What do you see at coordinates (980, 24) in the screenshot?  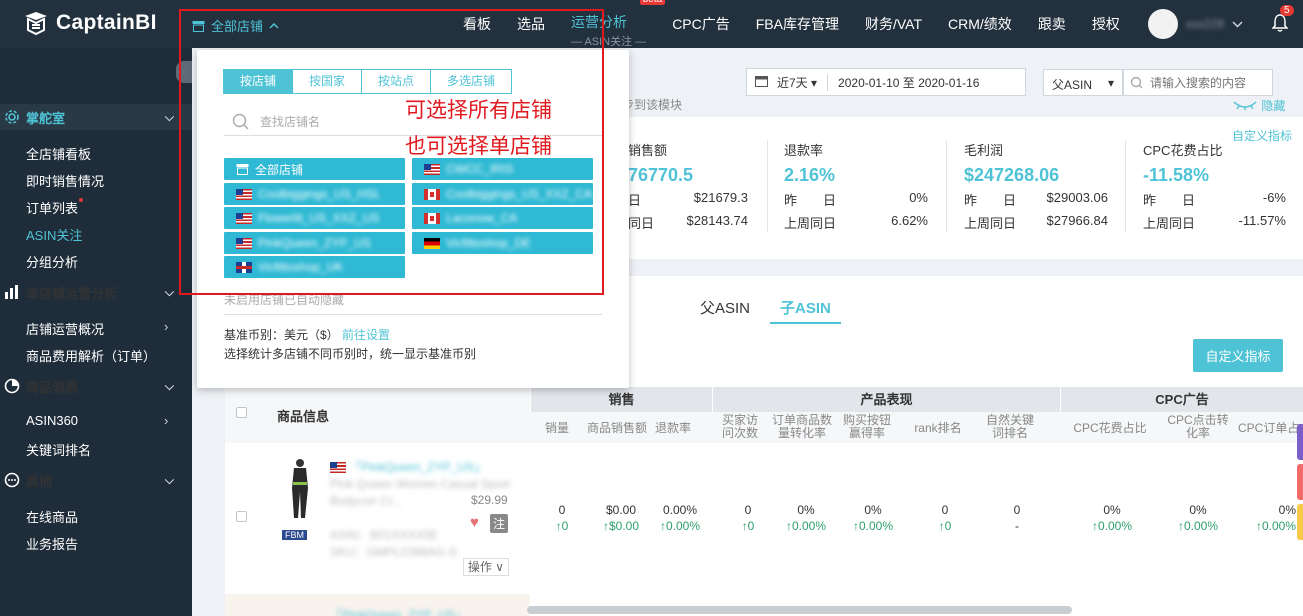 I see `nav-crm: CRM/绩效` at bounding box center [980, 24].